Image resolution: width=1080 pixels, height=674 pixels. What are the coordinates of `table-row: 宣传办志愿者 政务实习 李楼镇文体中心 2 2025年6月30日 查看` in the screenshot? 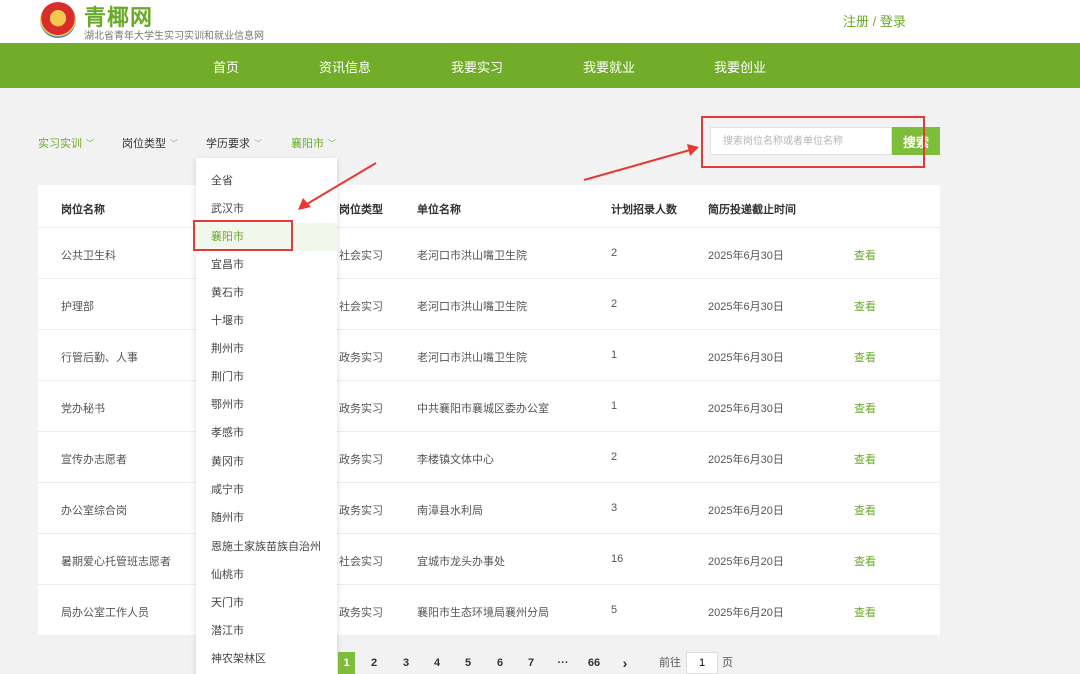 It's located at (489, 456).